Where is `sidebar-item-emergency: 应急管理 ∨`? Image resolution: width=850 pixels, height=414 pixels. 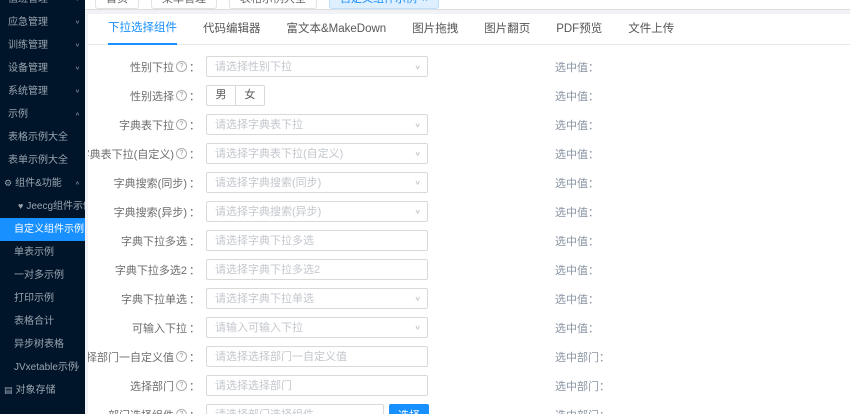 sidebar-item-emergency: 应急管理 ∨ is located at coordinates (42, 22).